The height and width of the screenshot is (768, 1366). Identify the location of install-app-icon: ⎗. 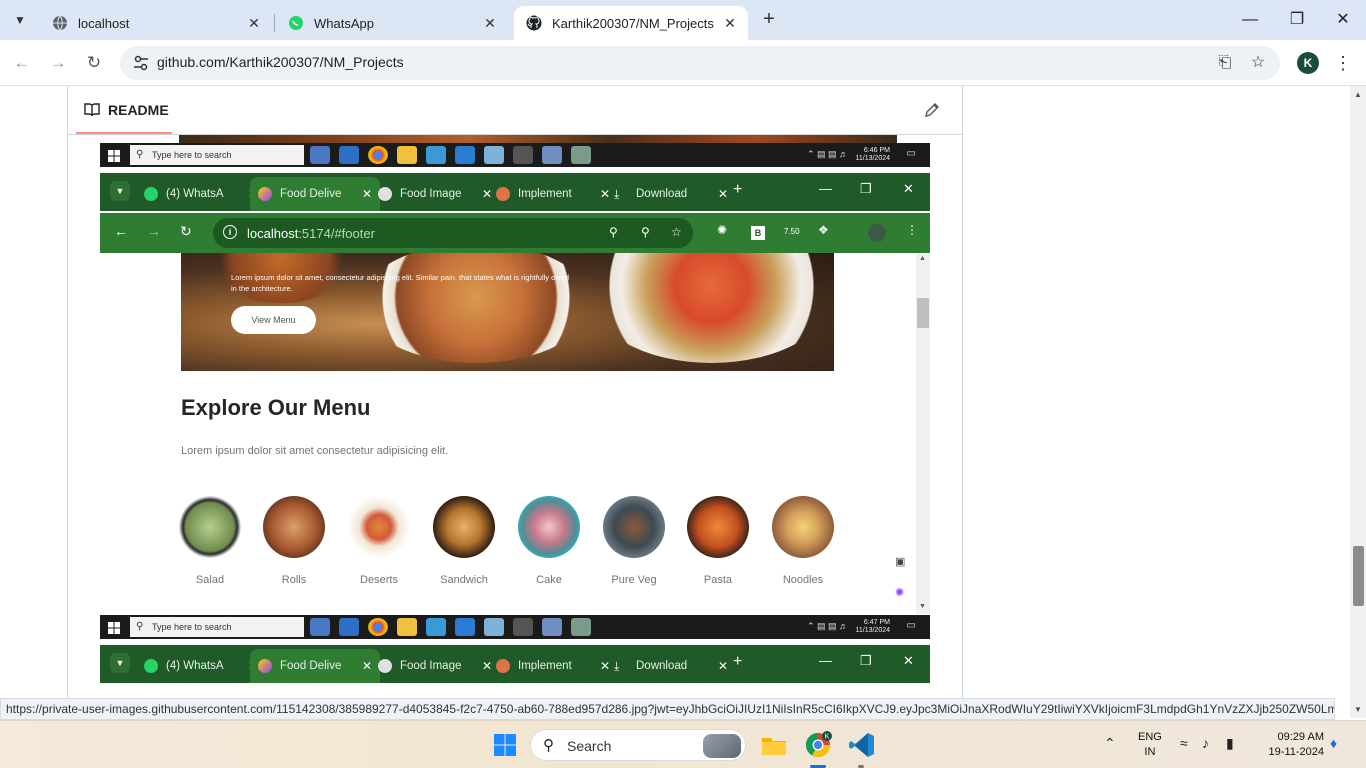
(1225, 63).